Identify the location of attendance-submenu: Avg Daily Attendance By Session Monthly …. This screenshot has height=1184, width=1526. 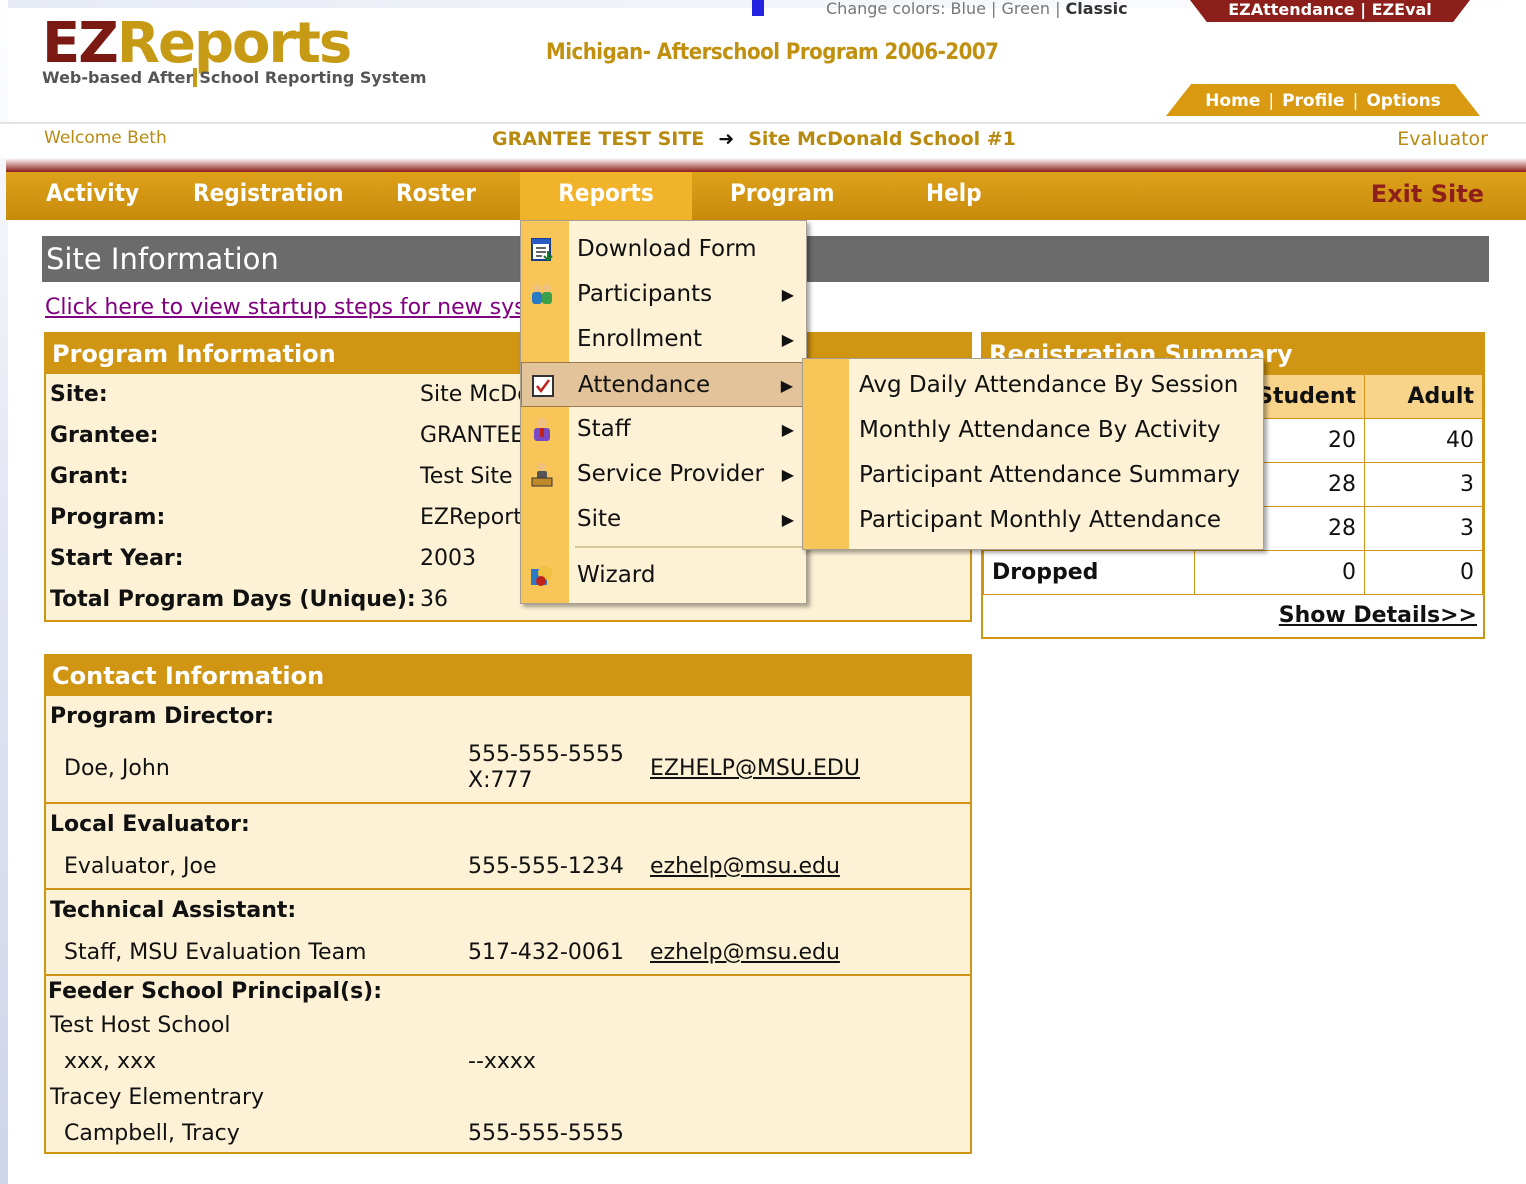
(1033, 454).